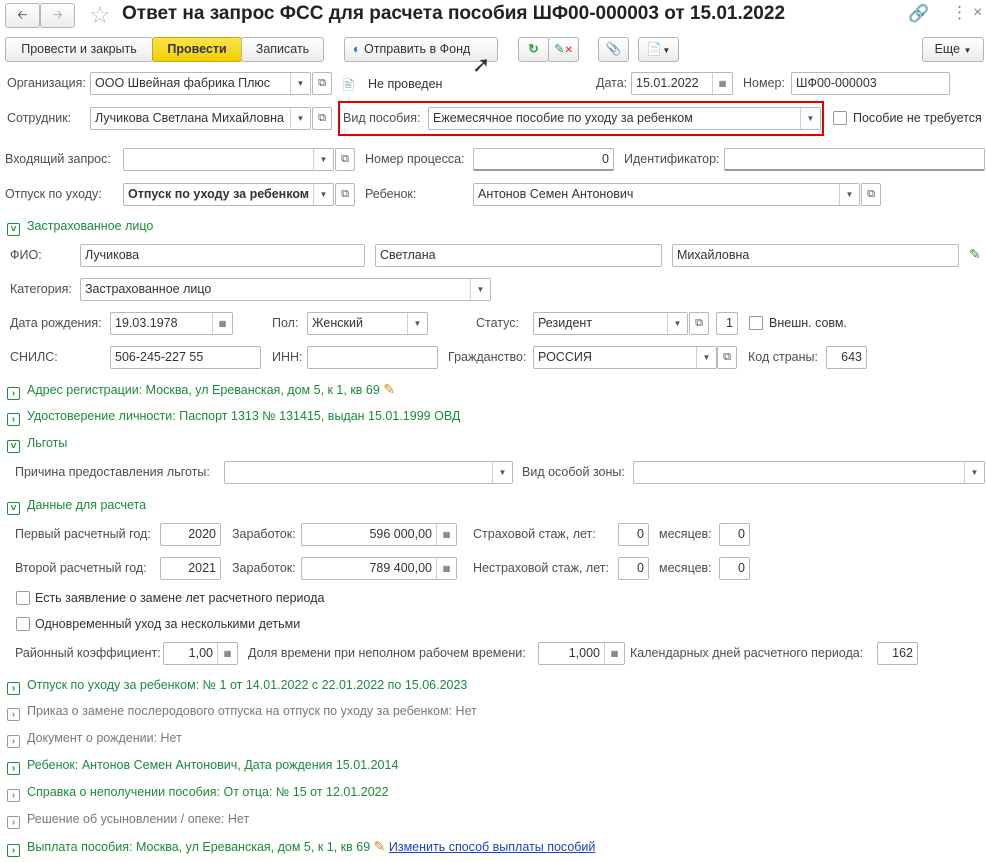 The height and width of the screenshot is (862, 986). Describe the element at coordinates (185, 357) in the screenshot. I see `snils-field: 506-245-227 55` at that location.